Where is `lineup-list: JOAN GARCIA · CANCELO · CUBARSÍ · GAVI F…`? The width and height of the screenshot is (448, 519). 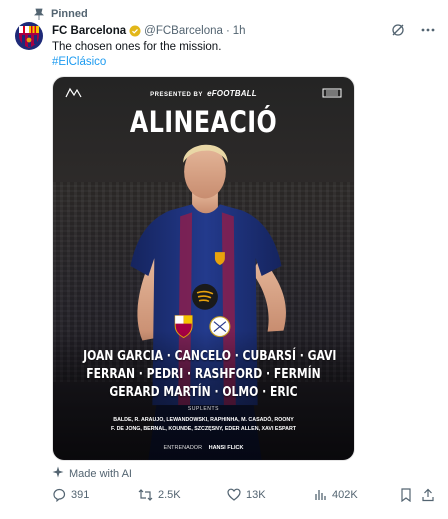
lineup-list: JOAN GARCIA · CANCELO · CUBARSÍ · GAVI F… is located at coordinates (203, 374).